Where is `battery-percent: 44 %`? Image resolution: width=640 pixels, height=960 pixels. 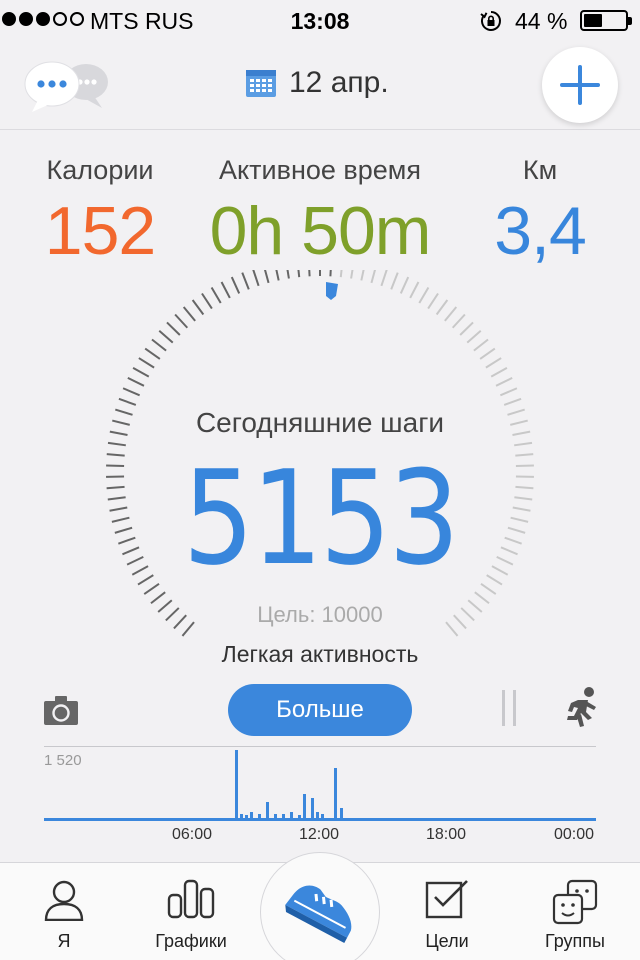 battery-percent: 44 % is located at coordinates (541, 21).